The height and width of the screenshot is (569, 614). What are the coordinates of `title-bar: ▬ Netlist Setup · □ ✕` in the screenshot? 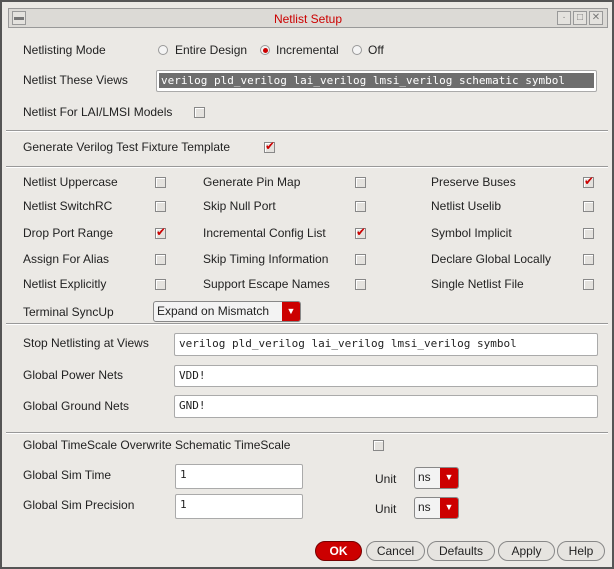 It's located at (308, 18).